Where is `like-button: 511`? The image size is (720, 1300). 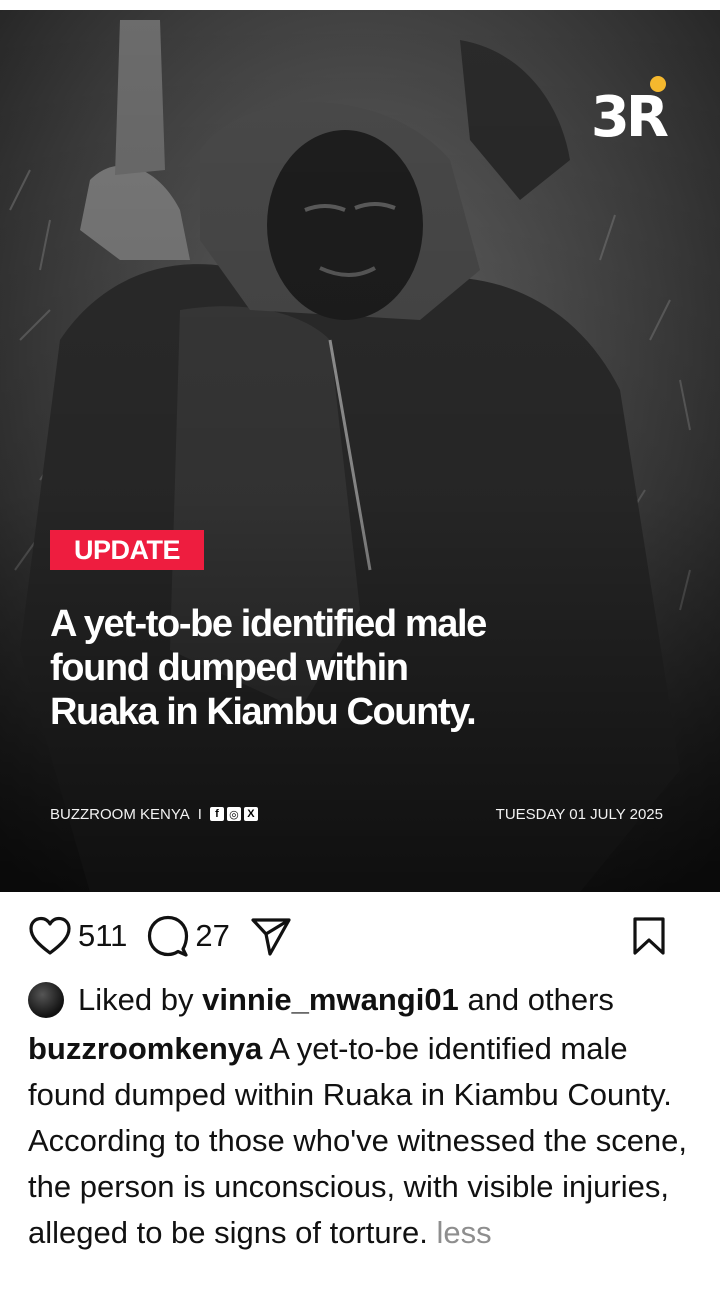
like-button: 511 is located at coordinates (77, 936).